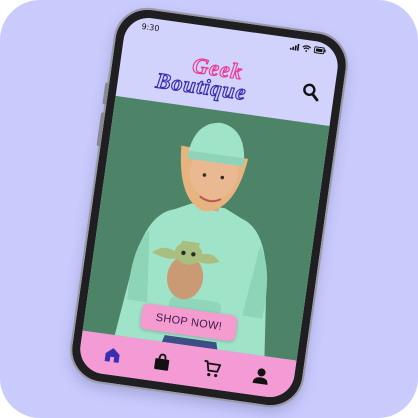  I want to click on nav-profile, so click(261, 375).